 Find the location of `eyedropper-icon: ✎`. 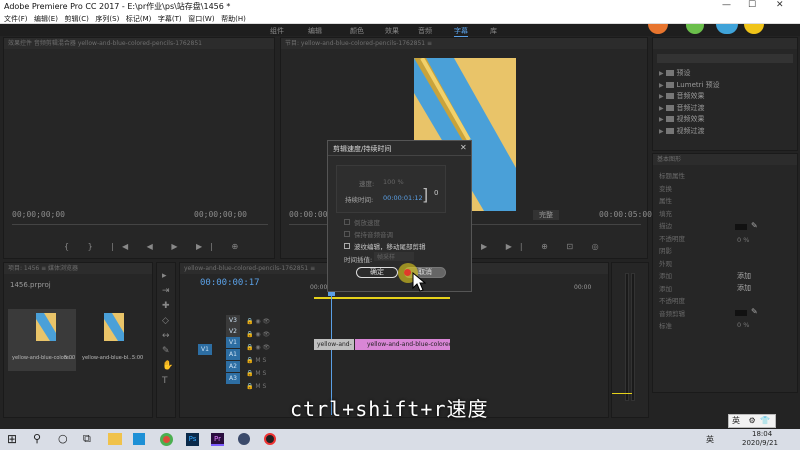

eyedropper-icon: ✎ is located at coordinates (754, 225).